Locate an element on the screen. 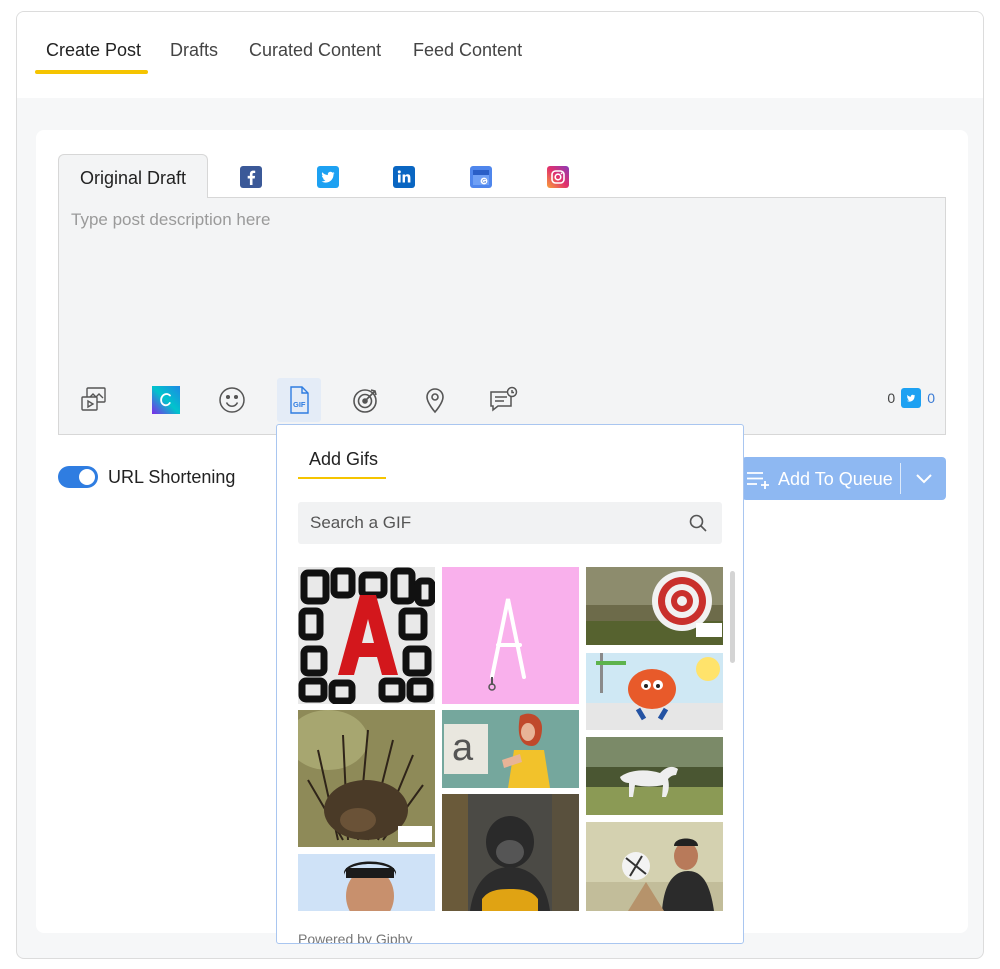  original-draft-label: Original Draft is located at coordinates (133, 178).